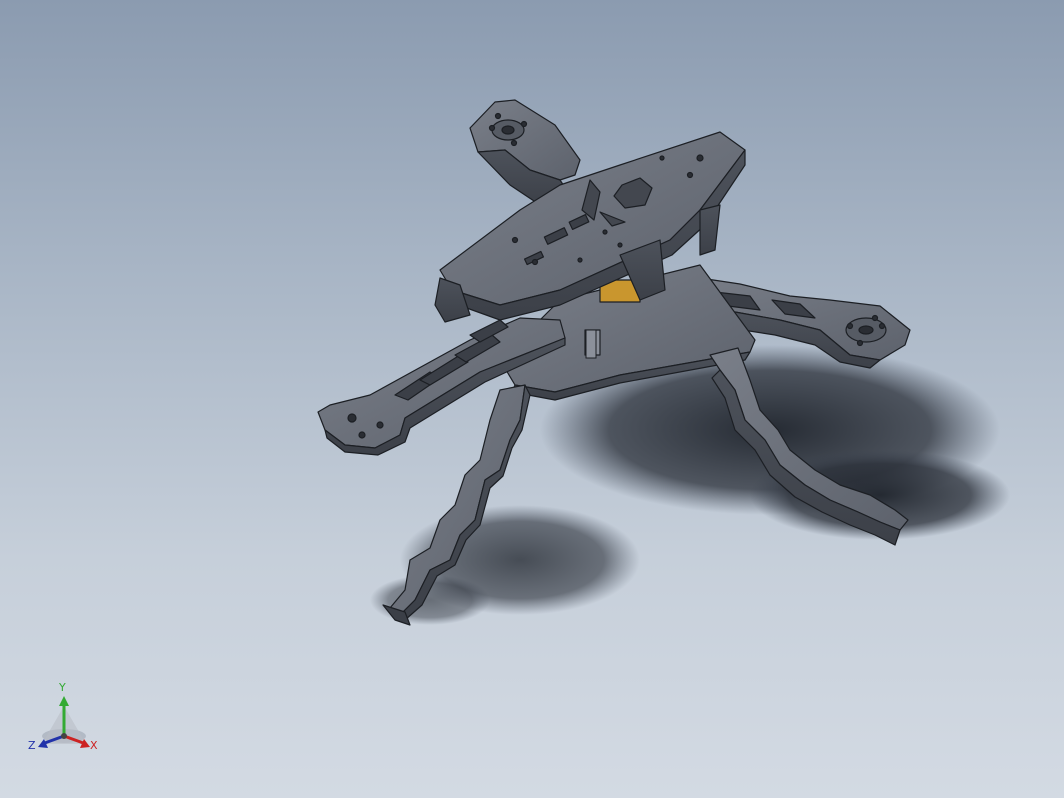 The height and width of the screenshot is (798, 1064). I want to click on y-axis-arrow, so click(64, 701).